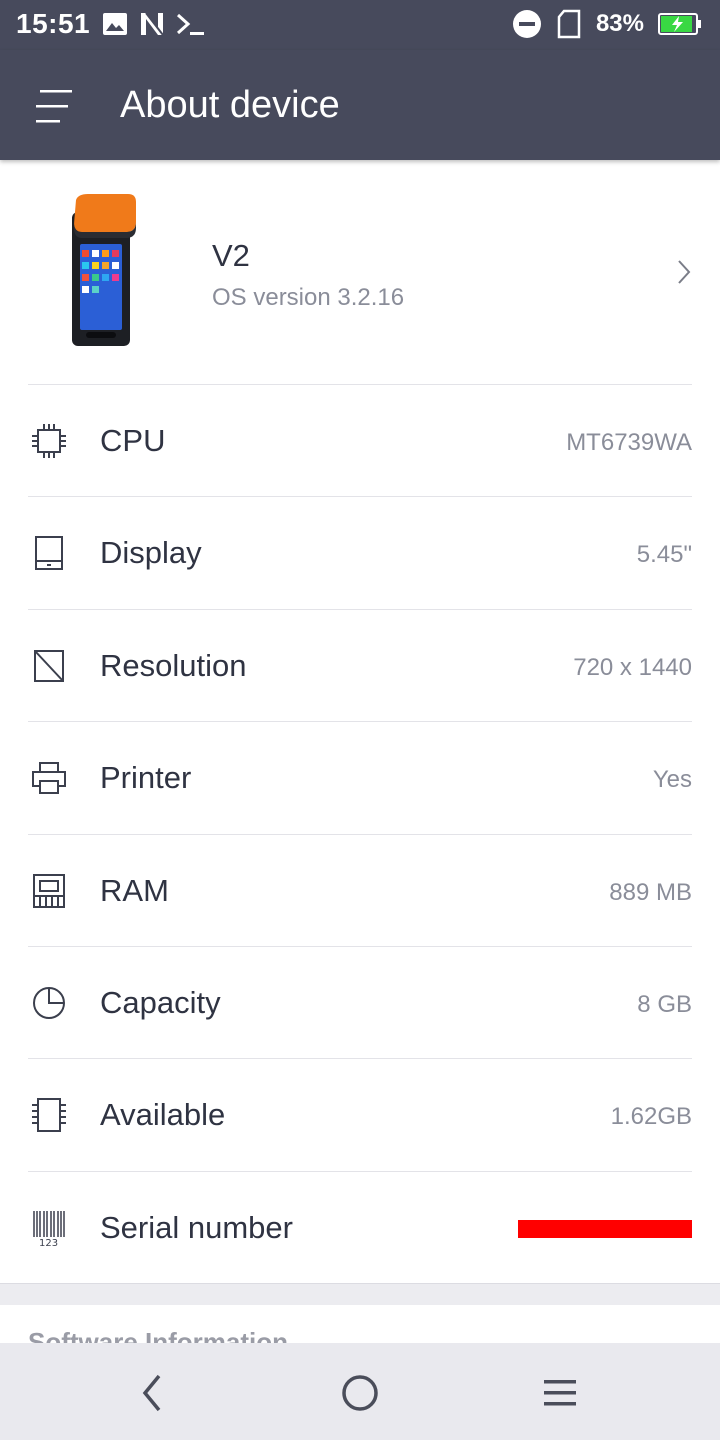  What do you see at coordinates (49, 890) in the screenshot?
I see `ram-icon` at bounding box center [49, 890].